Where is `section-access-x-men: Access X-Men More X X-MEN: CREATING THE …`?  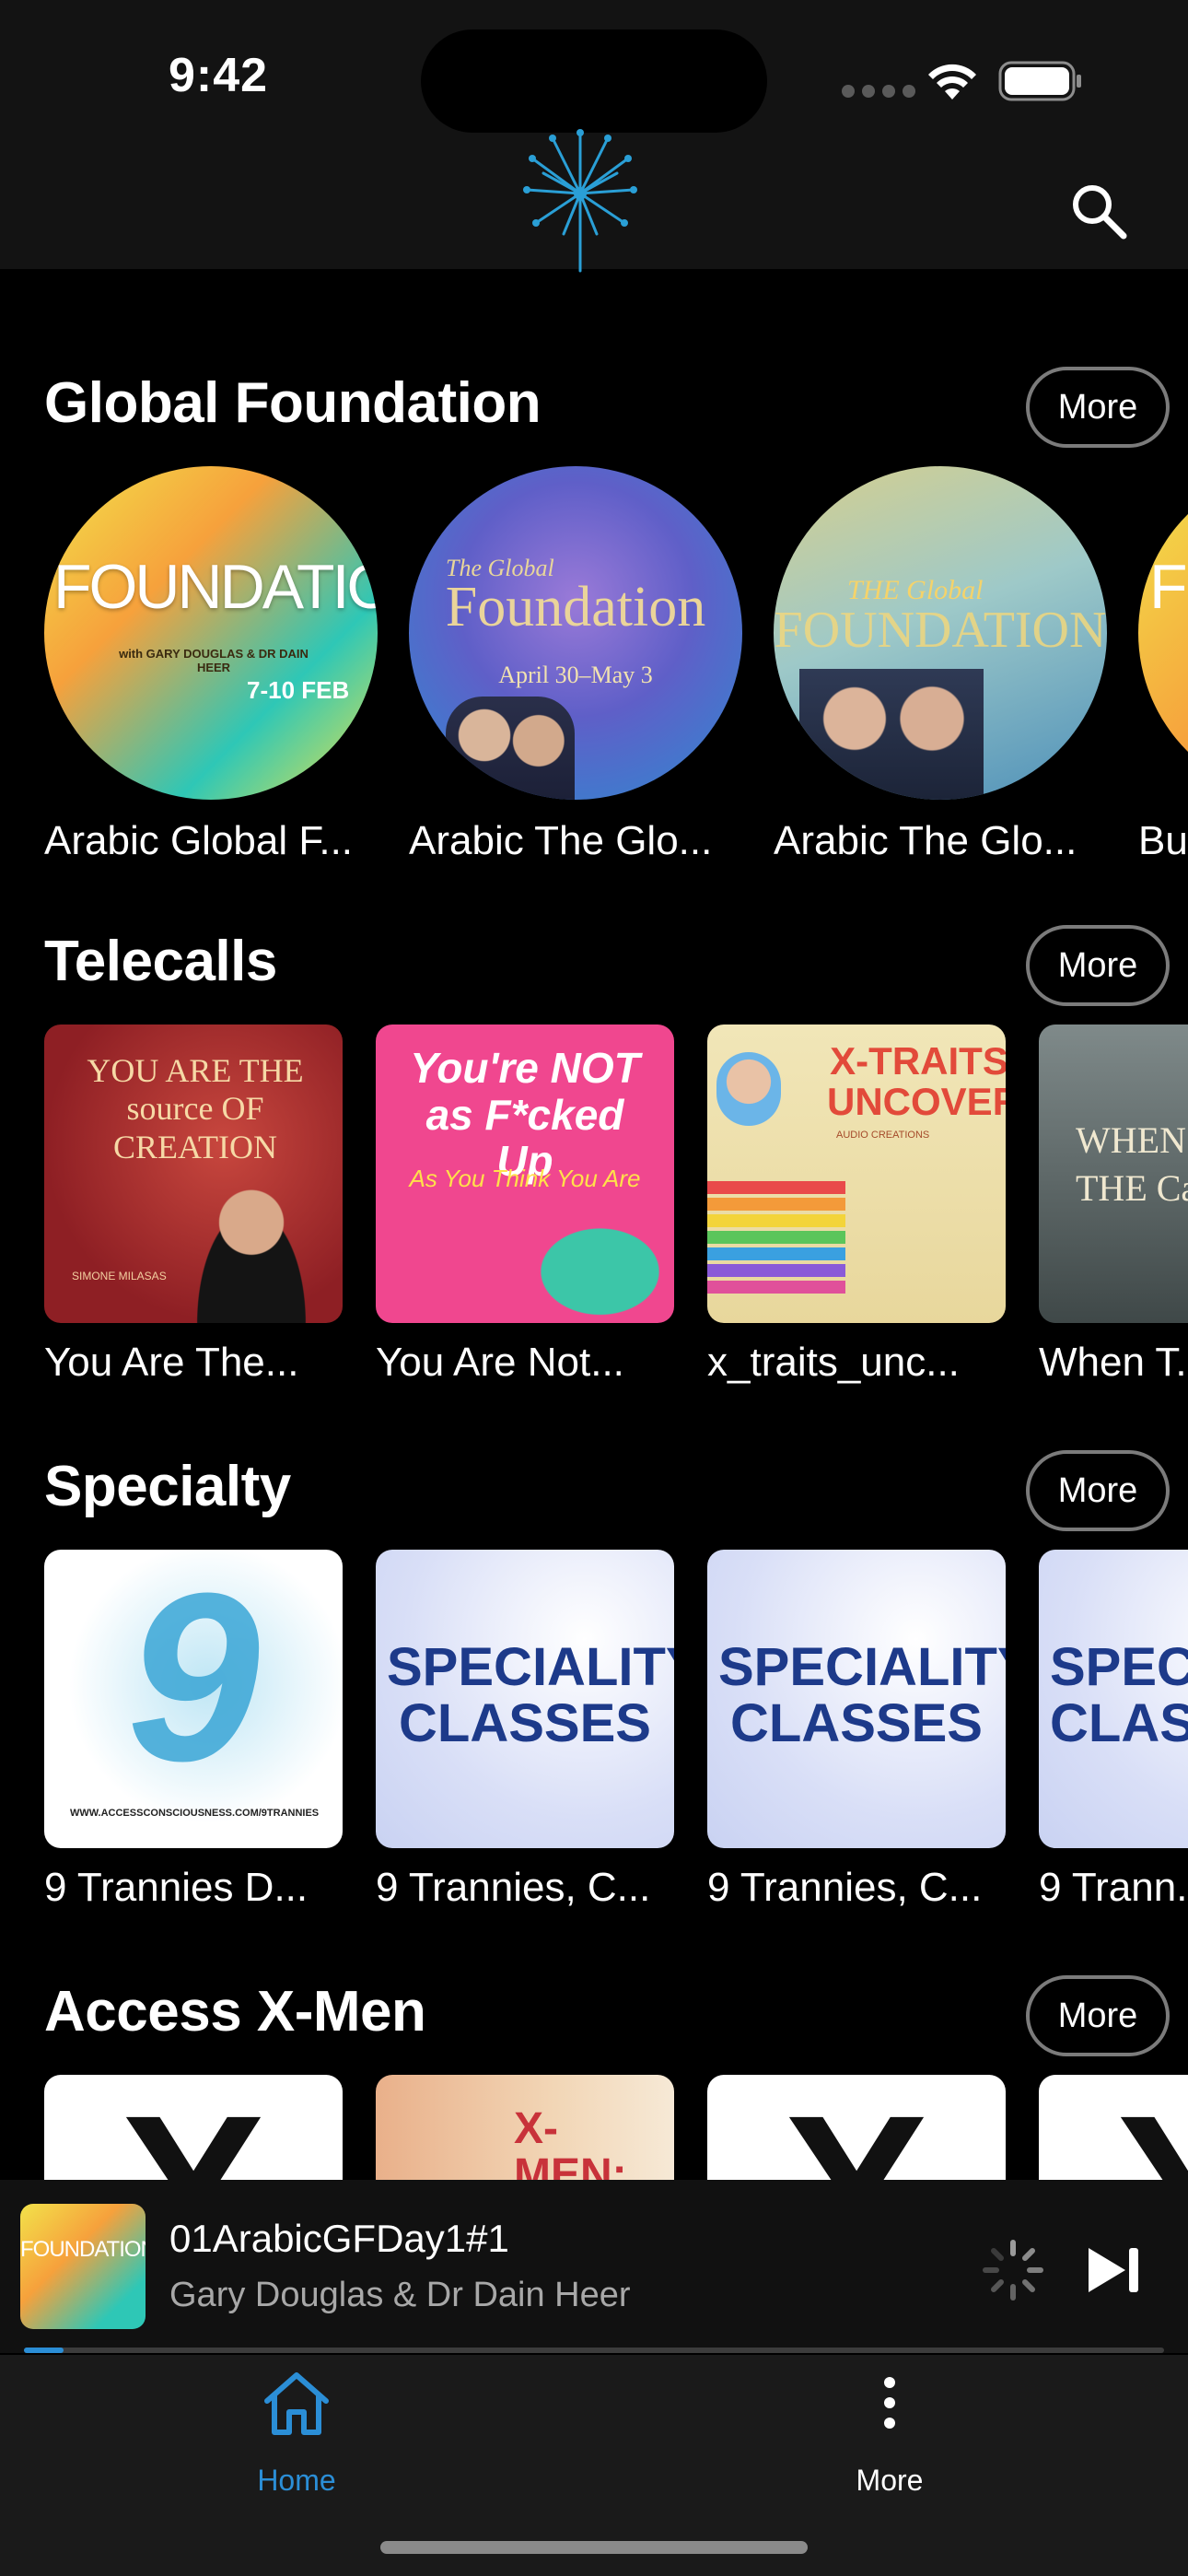
section-access-x-men: Access X-Men More X X-MEN: CREATING THE … is located at coordinates (594, 2078).